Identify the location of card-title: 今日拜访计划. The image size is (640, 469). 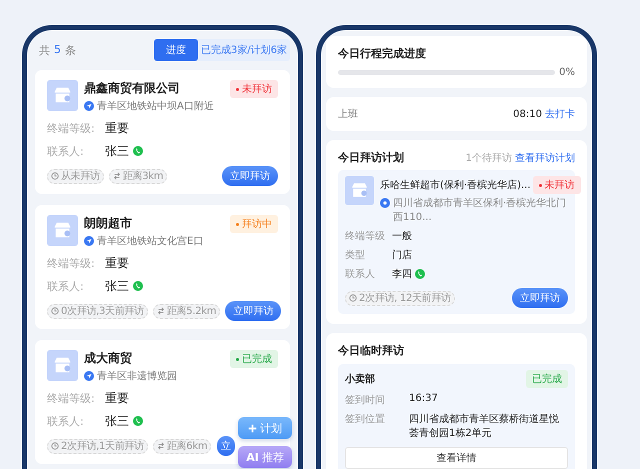
(371, 157).